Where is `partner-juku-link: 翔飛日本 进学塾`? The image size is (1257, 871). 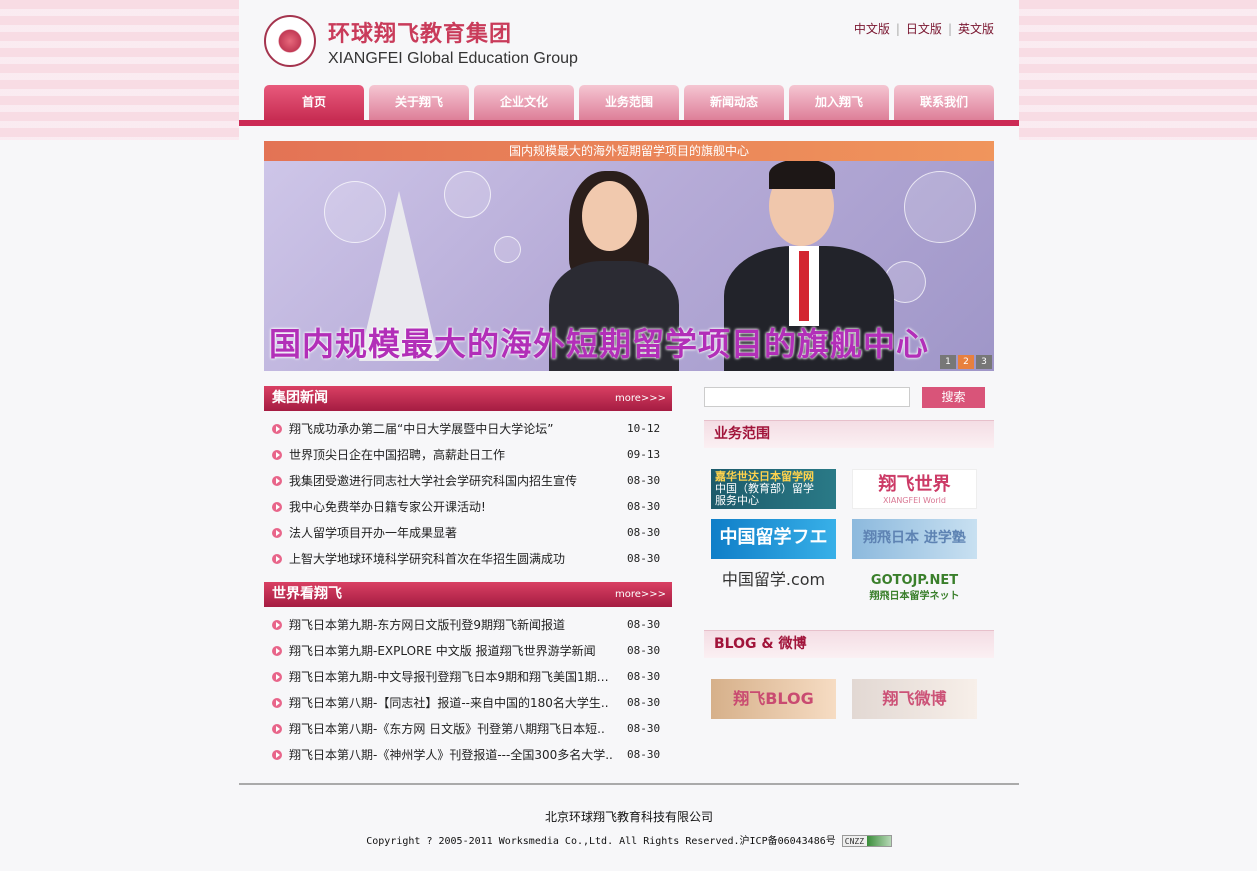 partner-juku-link: 翔飛日本 进学塾 is located at coordinates (914, 539).